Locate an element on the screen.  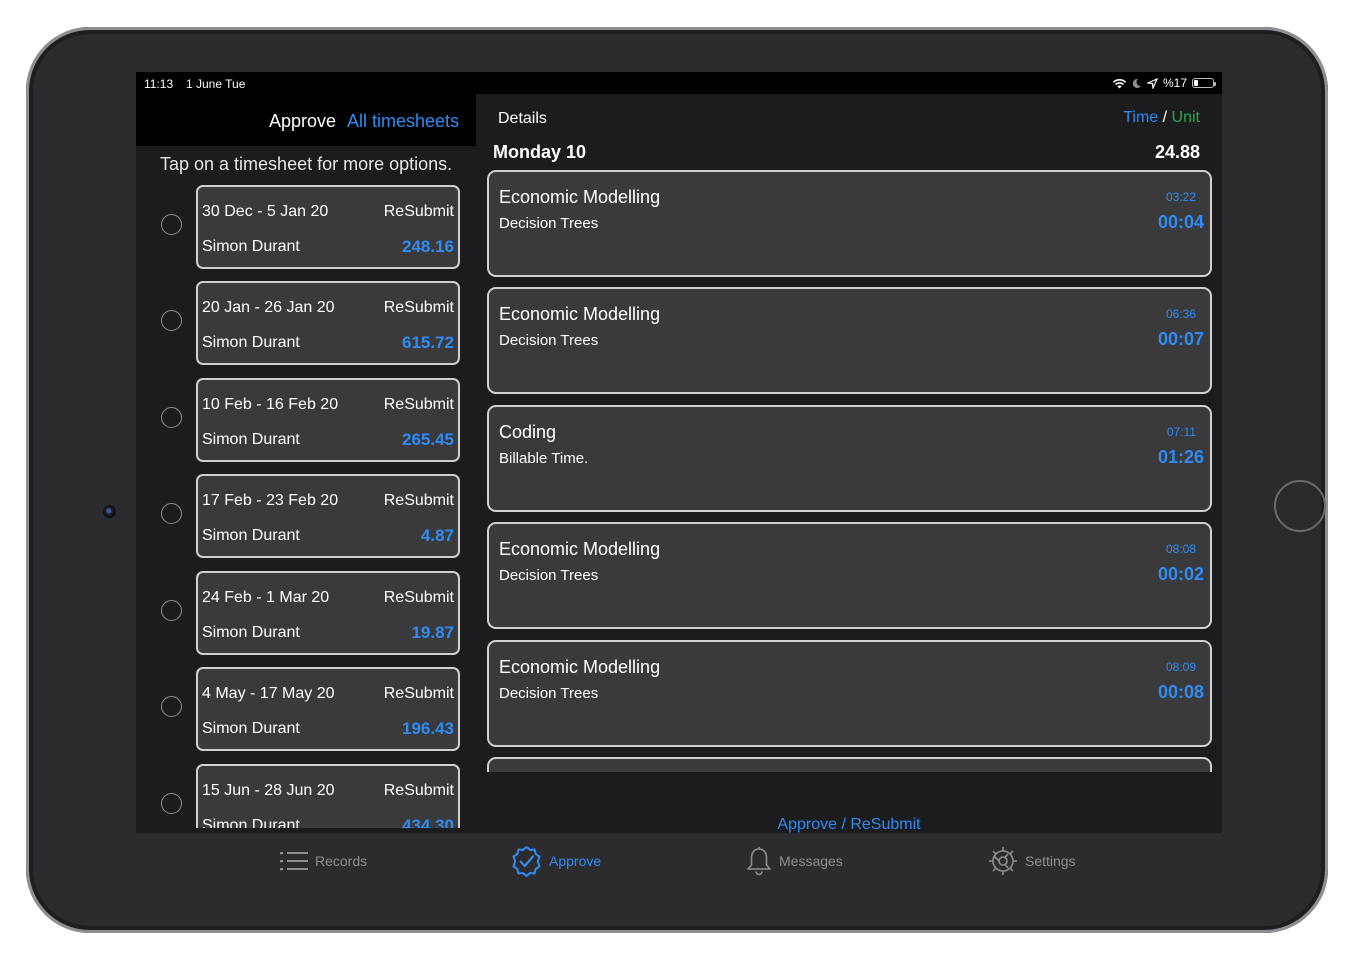
hint-text: Tap on a timesheet for more options. is located at coordinates (306, 164).